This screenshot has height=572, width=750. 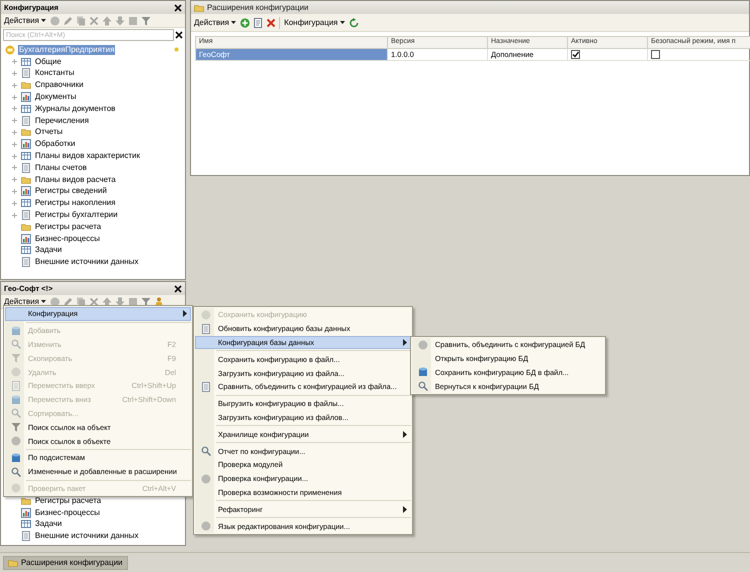 I want to click on window-title: Расширения конфигурации, so click(x=258, y=8).